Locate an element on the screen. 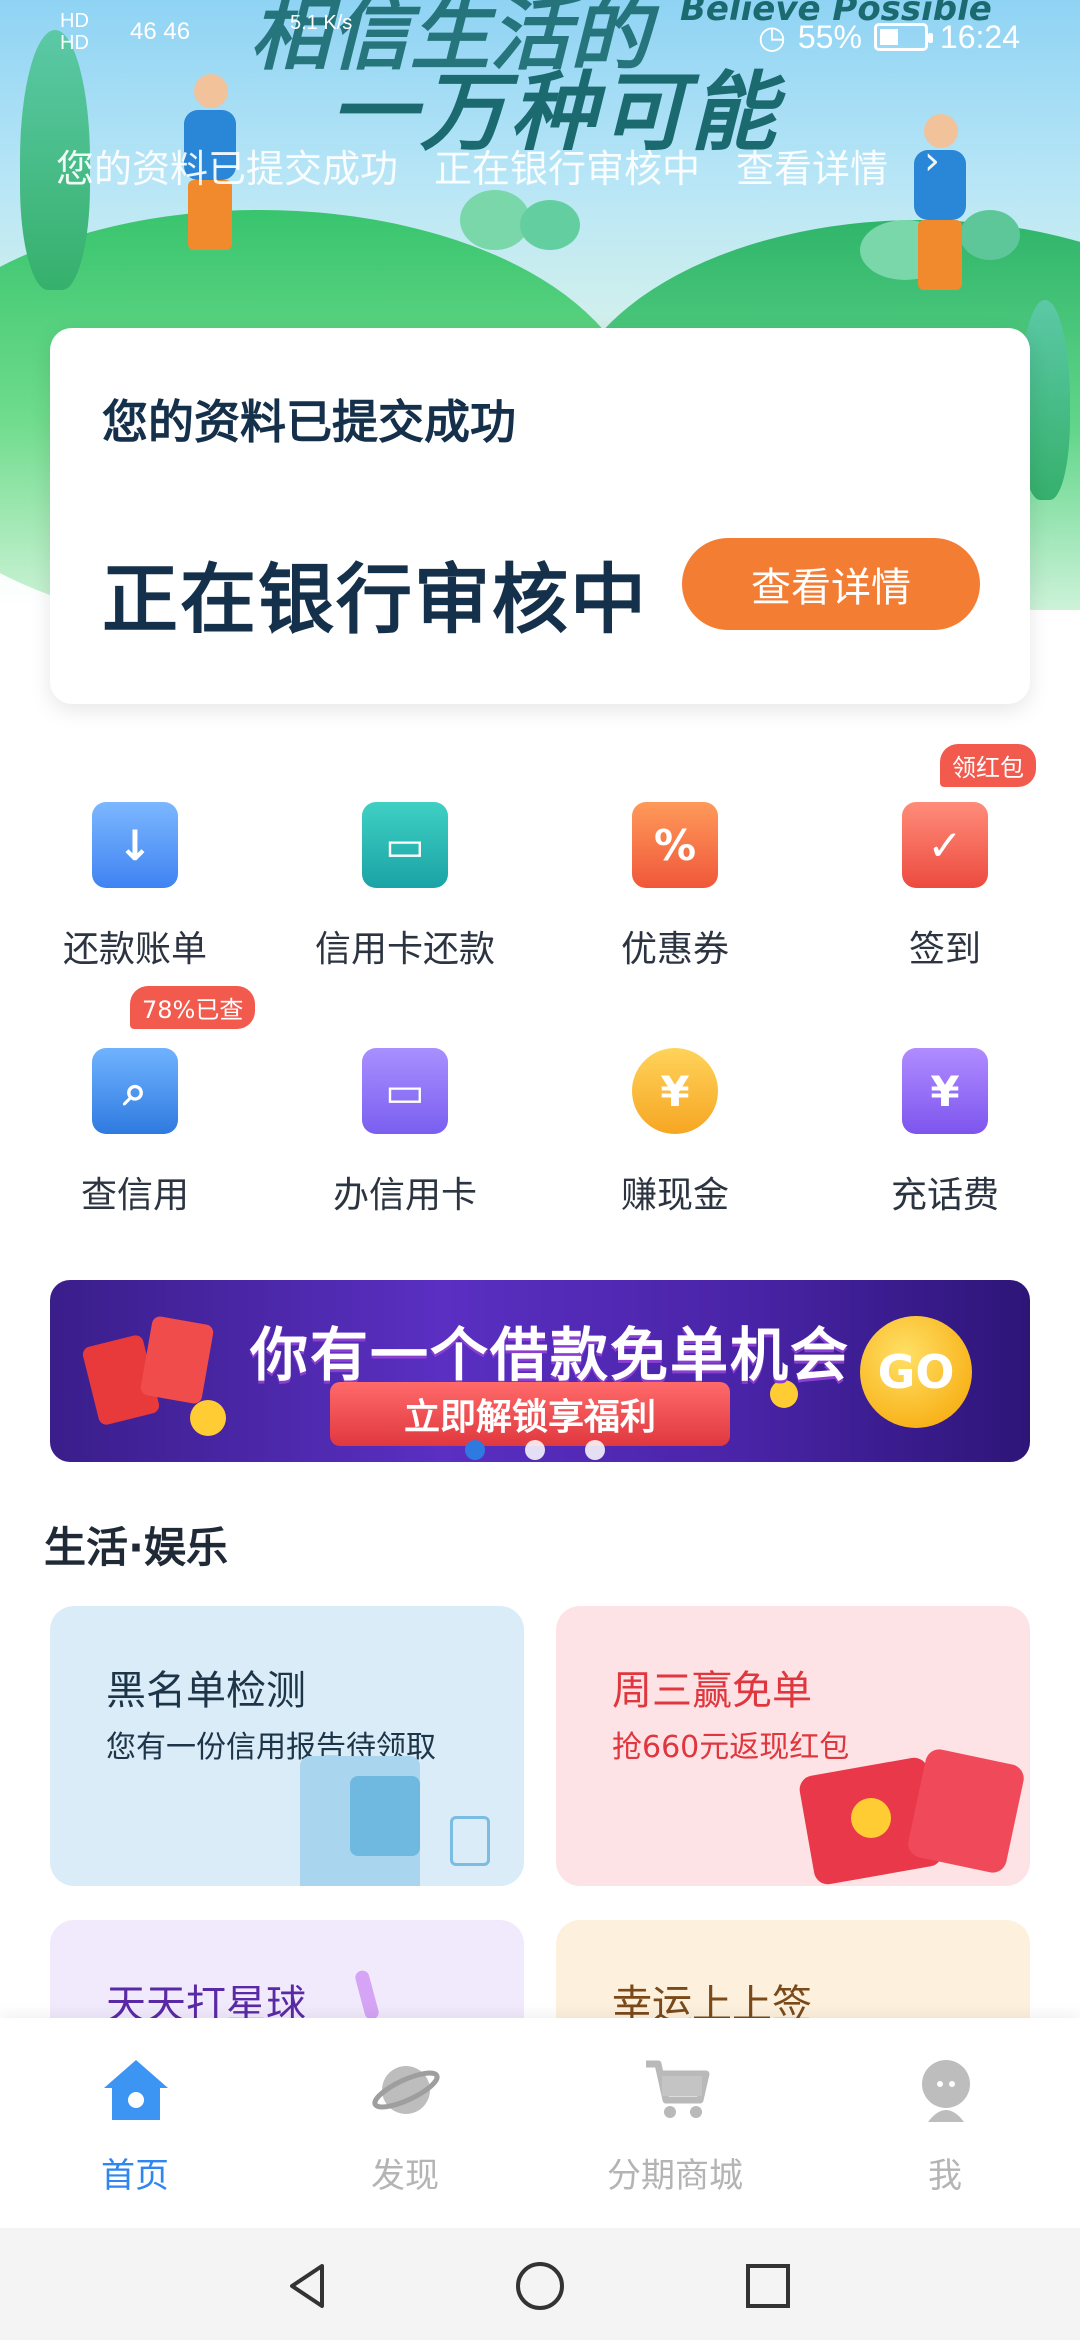  go-button: GO is located at coordinates (916, 1372).